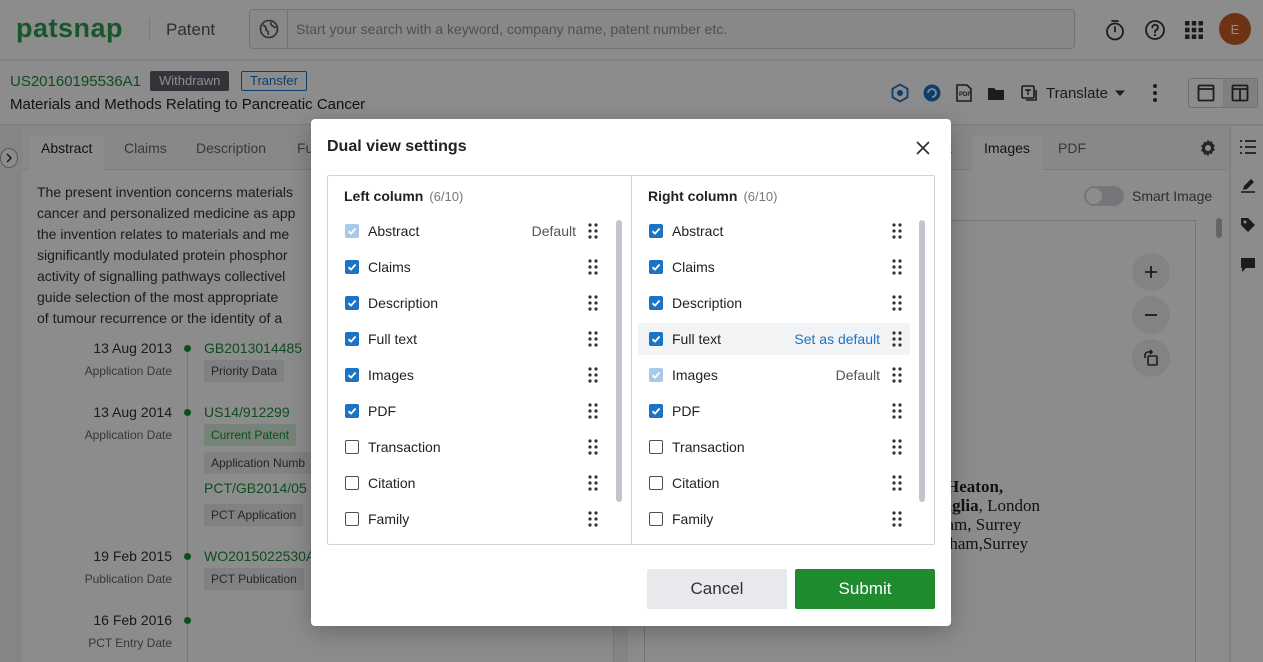 This screenshot has height=662, width=1263. Describe the element at coordinates (470, 519) in the screenshot. I see `left-column-item-family: Family` at that location.